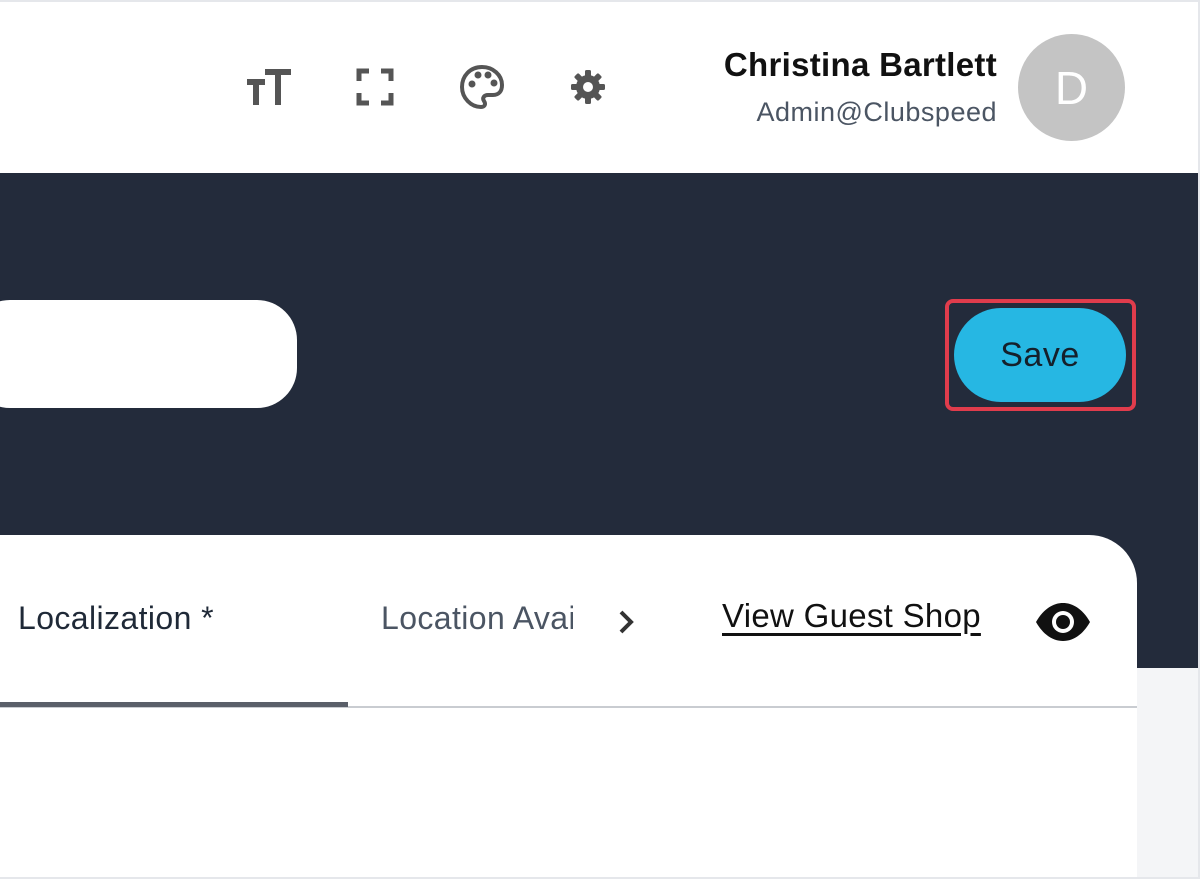 The width and height of the screenshot is (1200, 879). Describe the element at coordinates (116, 618) in the screenshot. I see `tab-localization: Localization *` at that location.